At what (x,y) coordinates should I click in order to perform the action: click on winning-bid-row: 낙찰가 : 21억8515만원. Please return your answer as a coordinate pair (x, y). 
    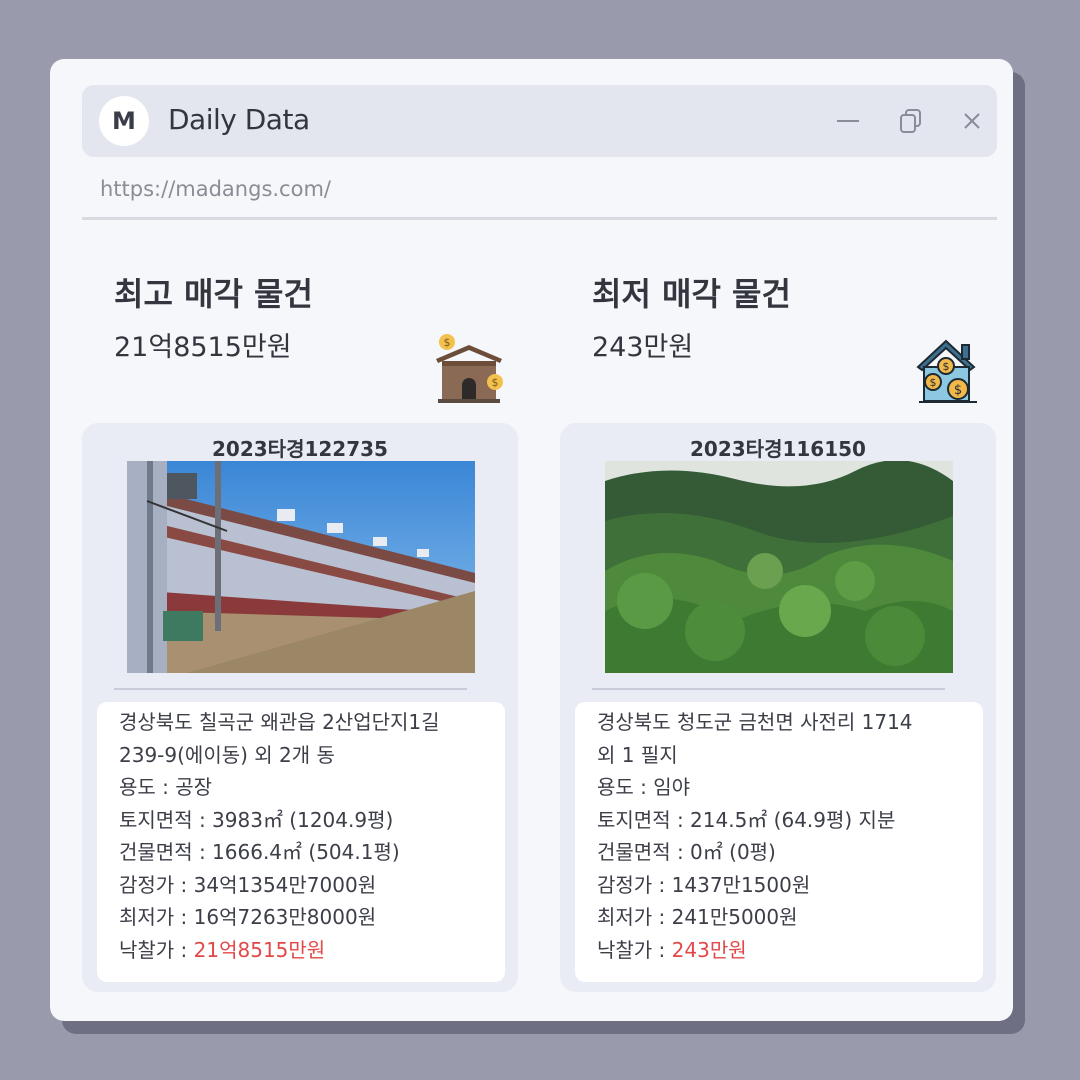
    Looking at the image, I should click on (279, 950).